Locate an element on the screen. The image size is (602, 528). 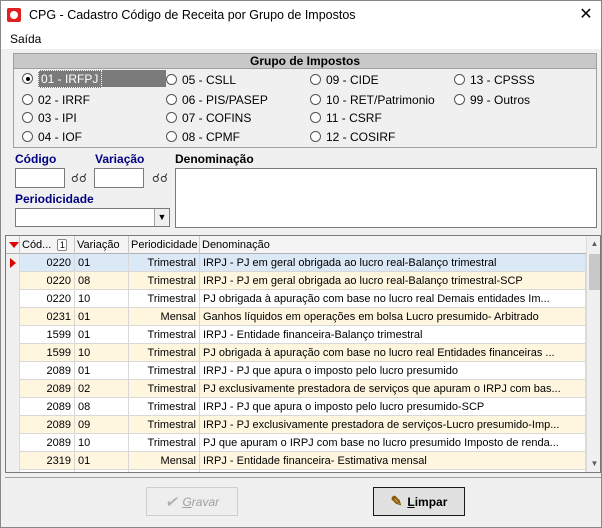
cell-periodicidade is located at coordinates (164, 471).